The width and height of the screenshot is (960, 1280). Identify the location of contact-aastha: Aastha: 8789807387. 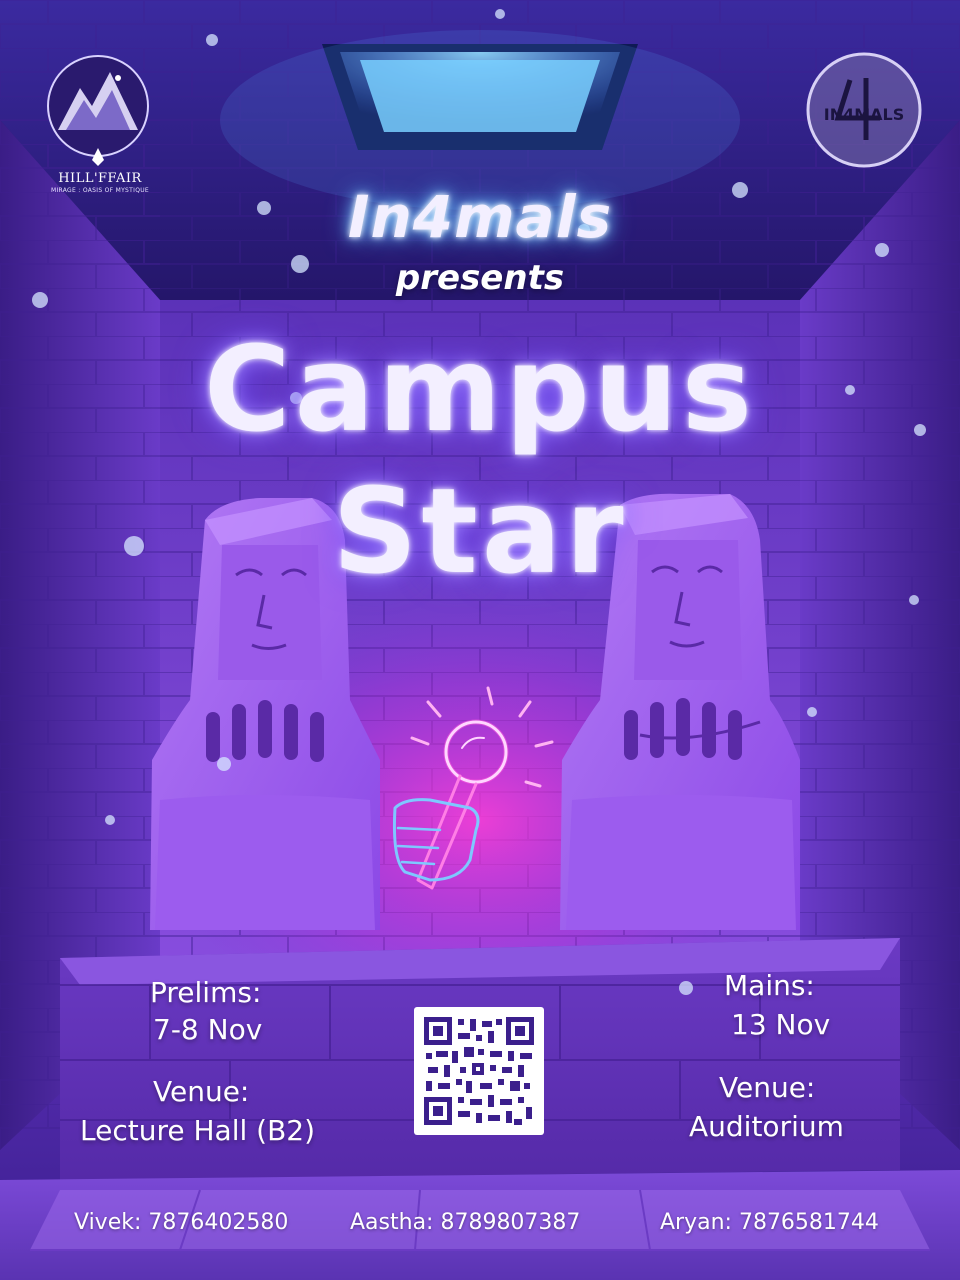
(465, 1222).